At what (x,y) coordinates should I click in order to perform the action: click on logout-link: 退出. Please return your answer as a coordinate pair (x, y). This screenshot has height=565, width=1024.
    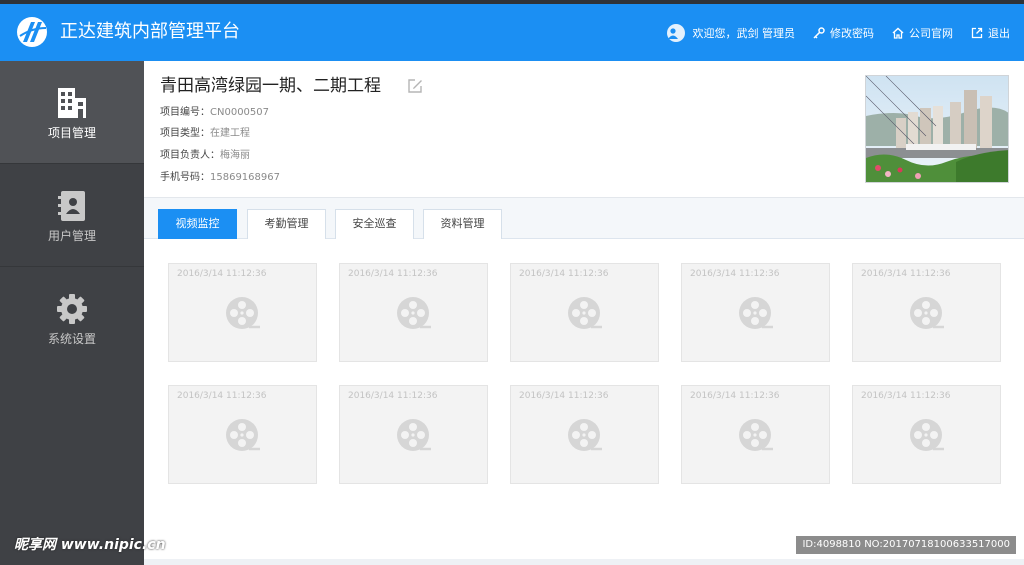
    Looking at the image, I should click on (990, 33).